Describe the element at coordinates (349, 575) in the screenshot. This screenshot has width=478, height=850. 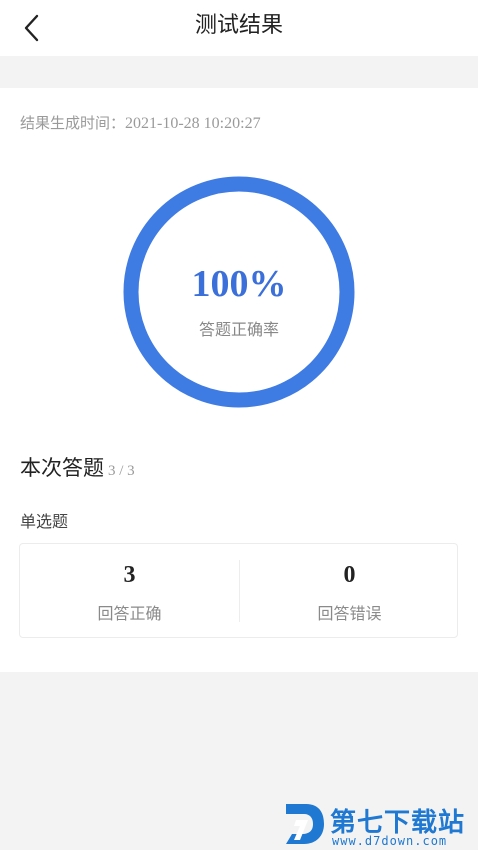
I see `wrong-count: 0` at that location.